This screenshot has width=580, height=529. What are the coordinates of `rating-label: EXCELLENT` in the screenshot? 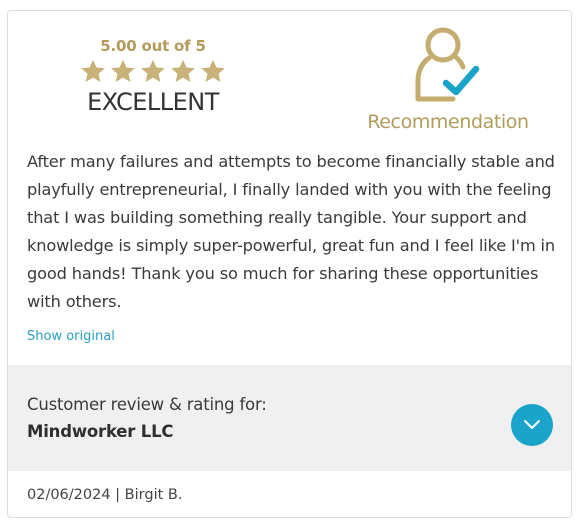 It's located at (153, 102).